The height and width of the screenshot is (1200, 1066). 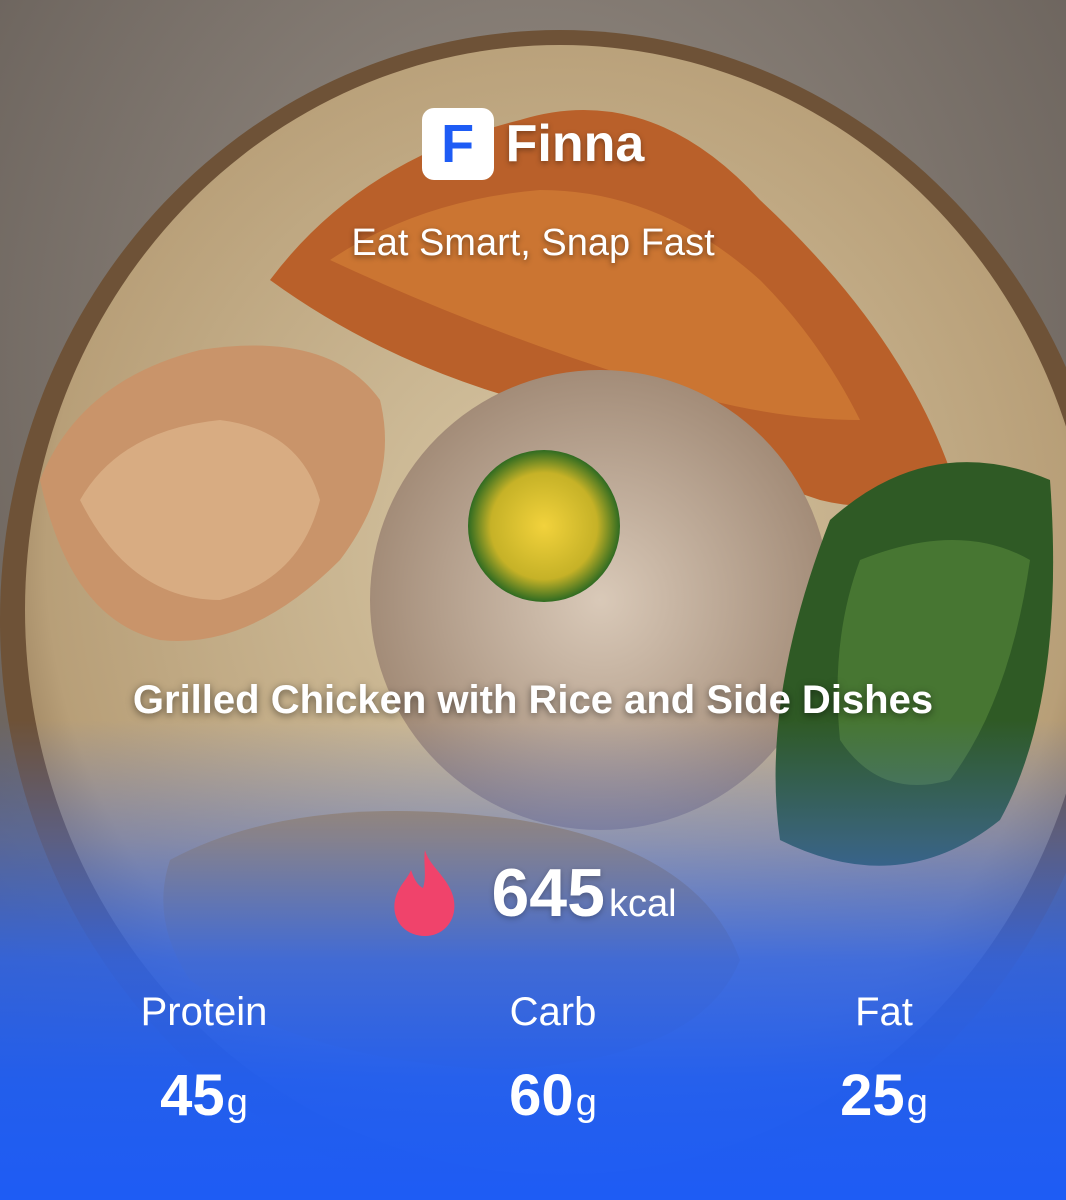 What do you see at coordinates (642, 904) in the screenshot?
I see `calories-unit: kcal` at bounding box center [642, 904].